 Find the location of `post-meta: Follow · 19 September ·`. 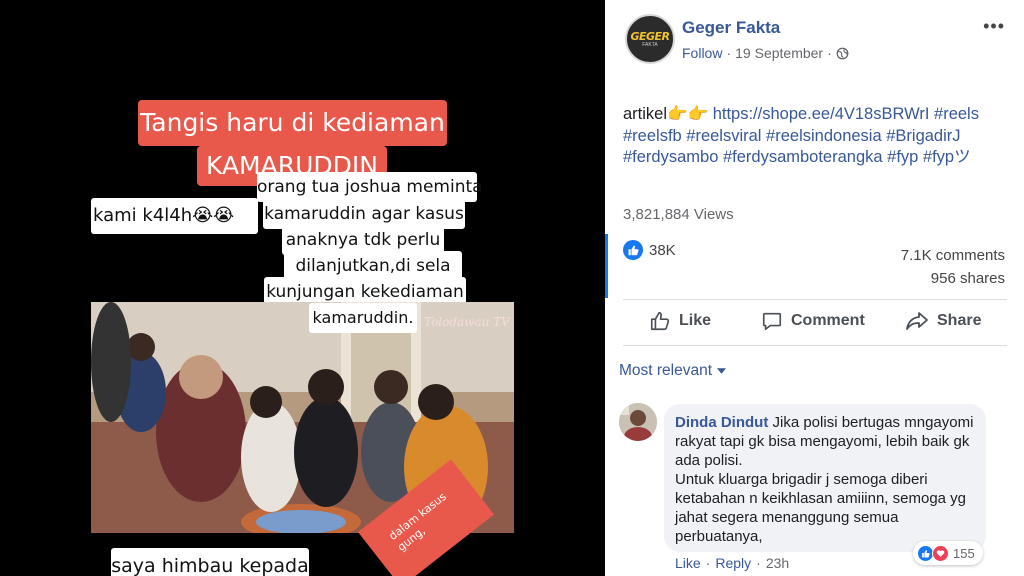

post-meta: Follow · 19 September · is located at coordinates (765, 53).